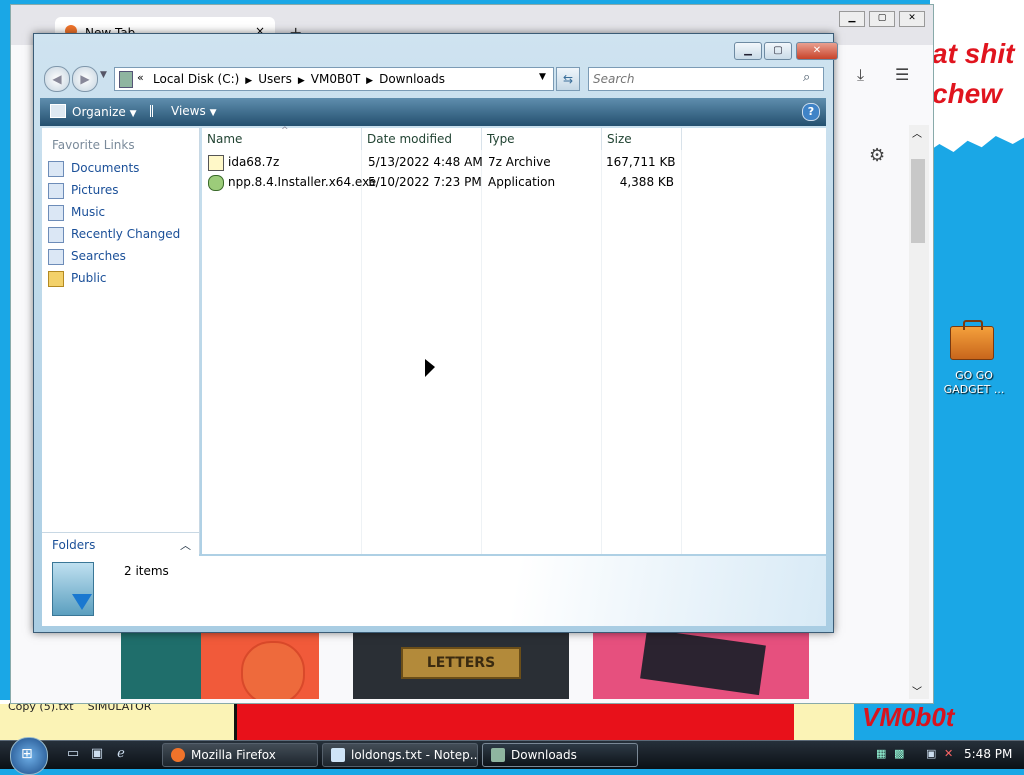 Image resolution: width=1024 pixels, height=775 pixels. Describe the element at coordinates (56, 191) in the screenshot. I see `pictures-icon` at that location.